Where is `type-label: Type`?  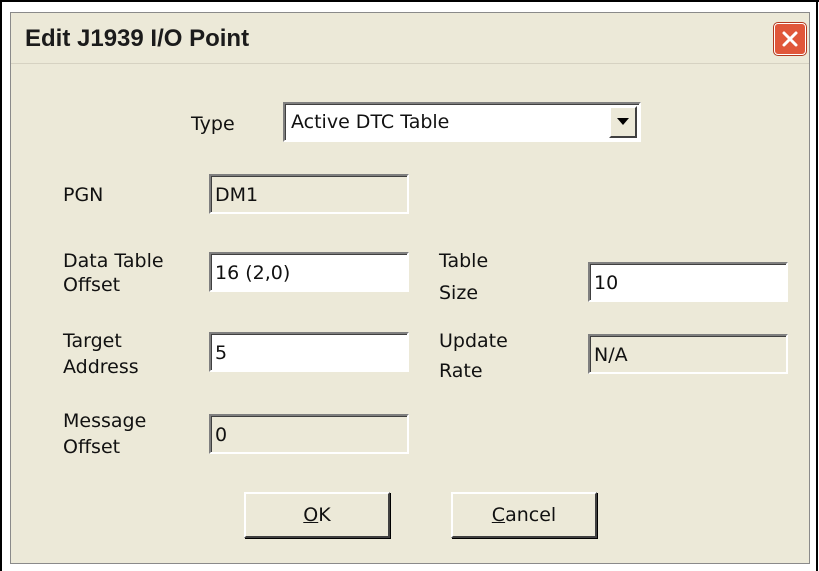
type-label: Type is located at coordinates (213, 124).